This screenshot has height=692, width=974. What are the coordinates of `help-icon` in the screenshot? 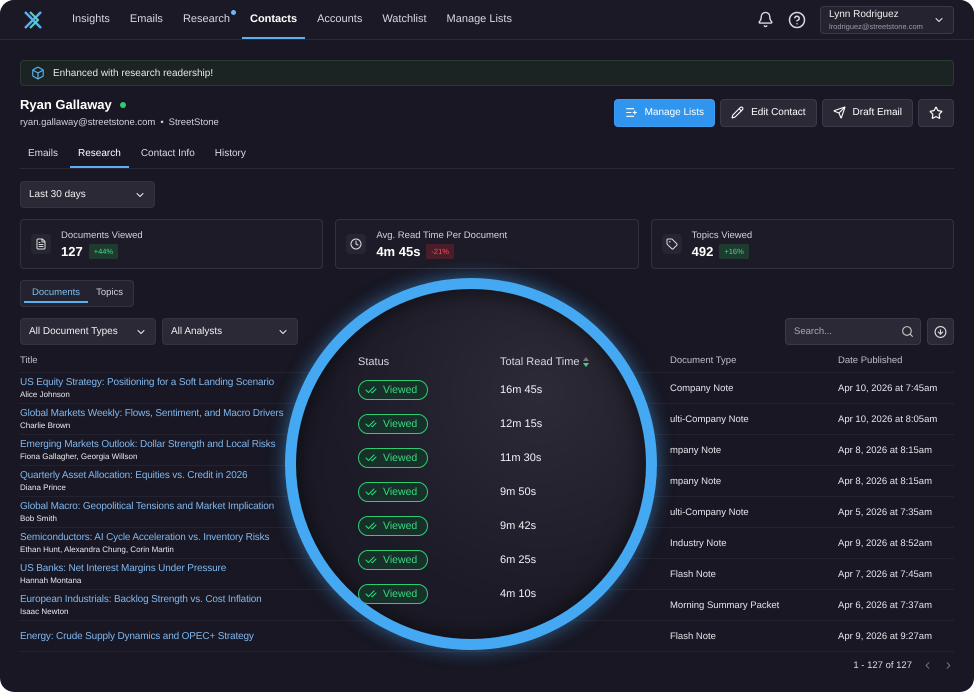 It's located at (797, 19).